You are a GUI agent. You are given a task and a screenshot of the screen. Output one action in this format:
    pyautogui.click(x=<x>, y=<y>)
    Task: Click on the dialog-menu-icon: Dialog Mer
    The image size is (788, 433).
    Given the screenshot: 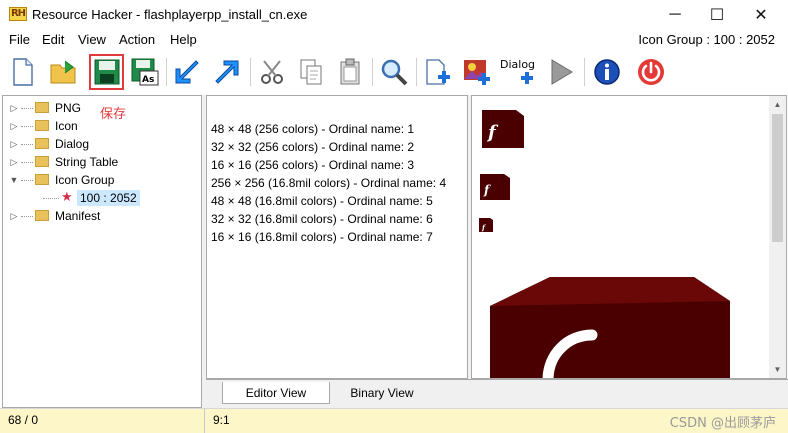 What is the action you would take?
    pyautogui.click(x=517, y=72)
    